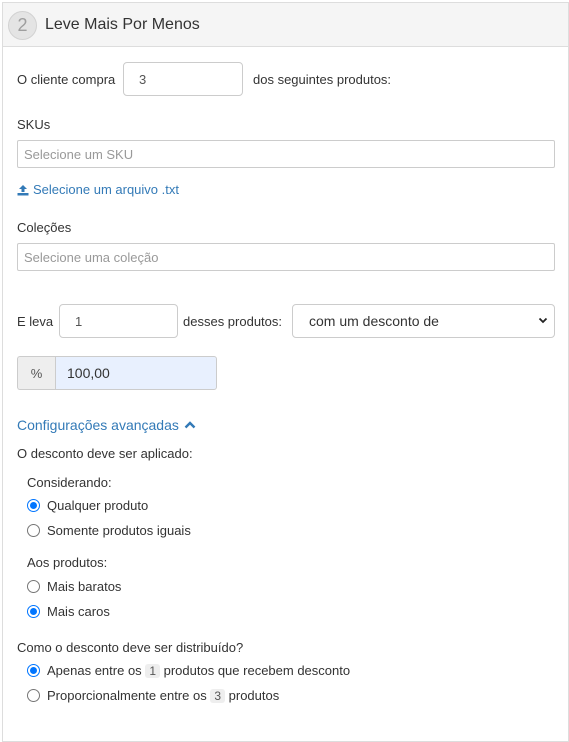 Image resolution: width=569 pixels, height=742 pixels. What do you see at coordinates (127, 695) in the screenshot?
I see `distribution-option2-before: Proporcionalmente entre os` at bounding box center [127, 695].